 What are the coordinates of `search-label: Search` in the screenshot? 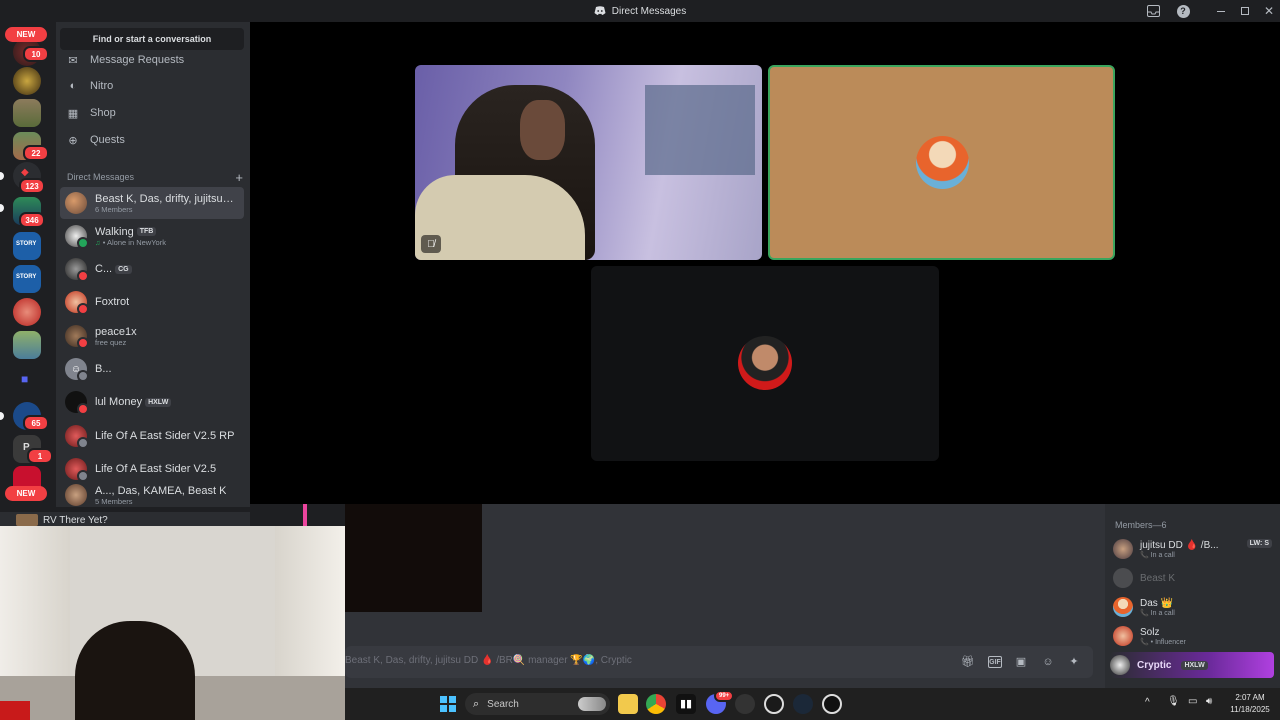 It's located at (503, 704).